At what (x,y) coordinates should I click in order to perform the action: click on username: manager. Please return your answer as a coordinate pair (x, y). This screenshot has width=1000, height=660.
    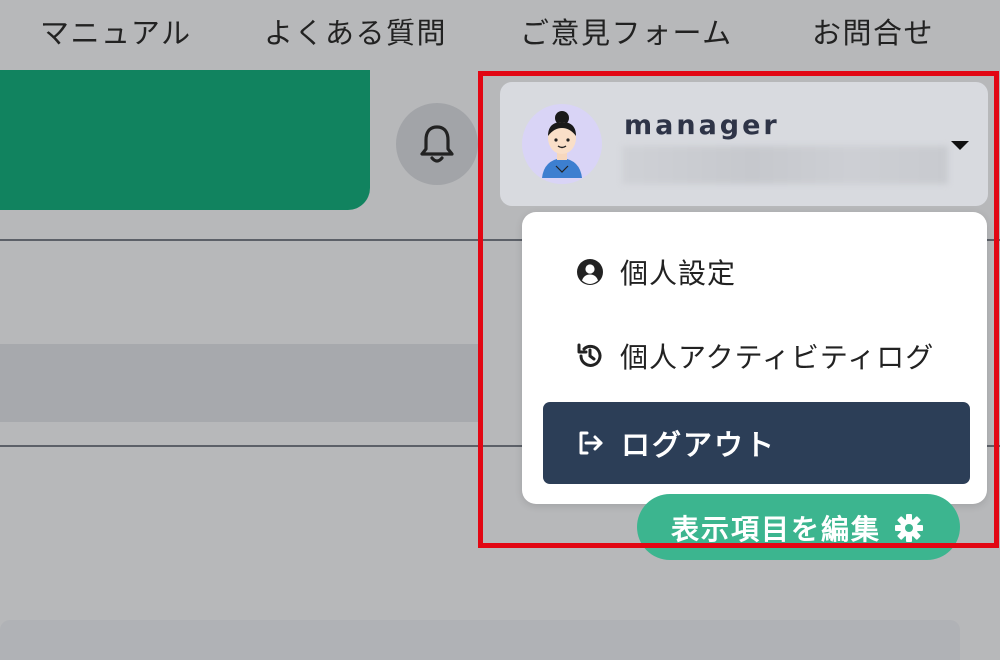
    Looking at the image, I should click on (702, 125).